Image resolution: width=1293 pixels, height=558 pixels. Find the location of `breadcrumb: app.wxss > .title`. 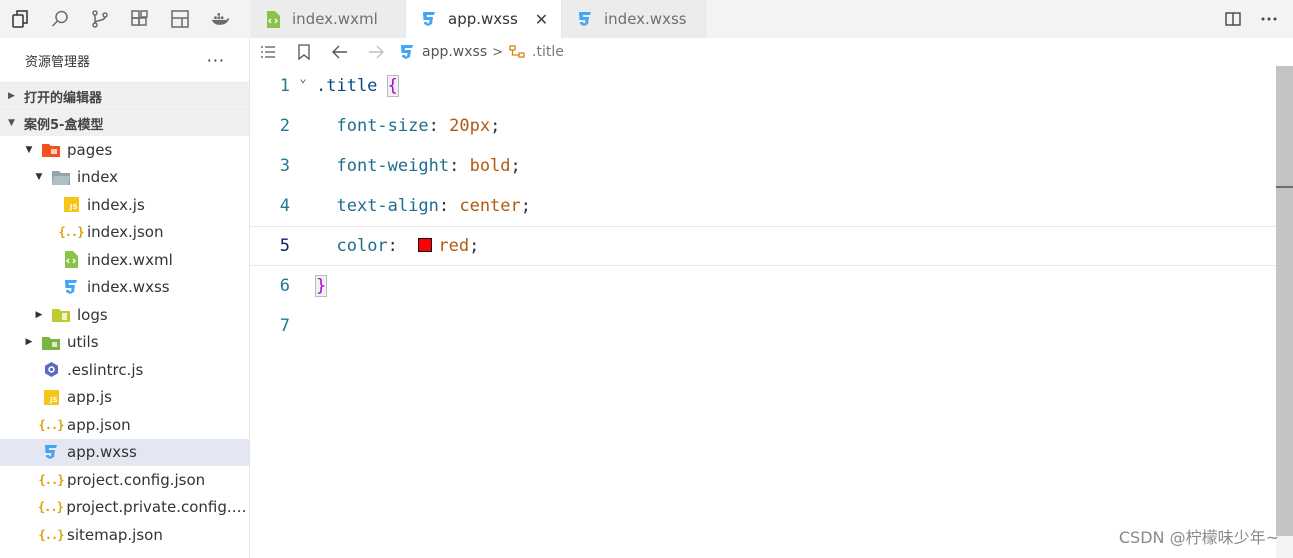

breadcrumb: app.wxss > .title is located at coordinates (771, 52).